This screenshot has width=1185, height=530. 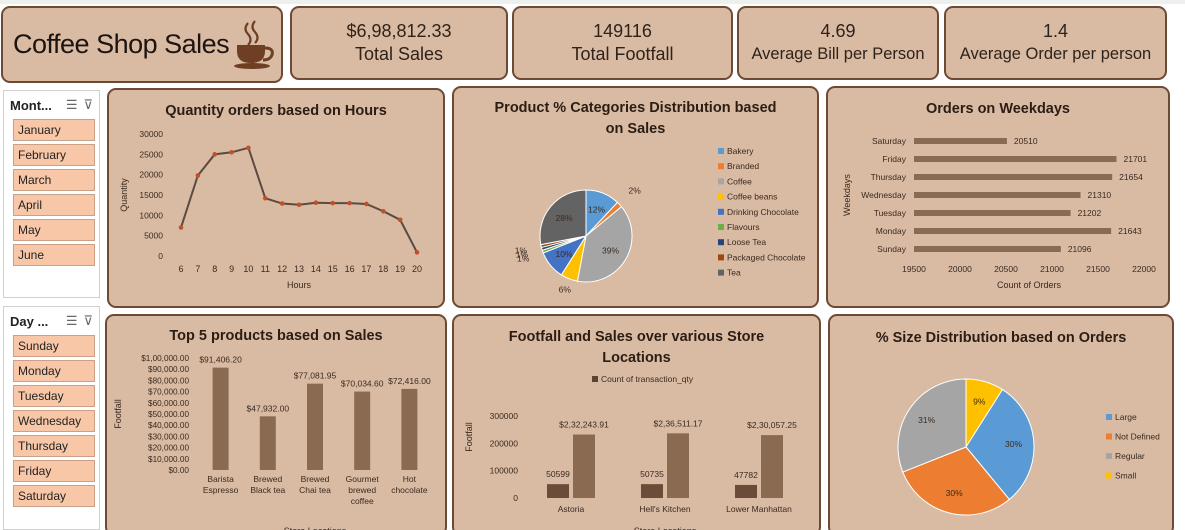 What do you see at coordinates (151, 175) in the screenshot?
I see `y-tick-label: 20000` at bounding box center [151, 175].